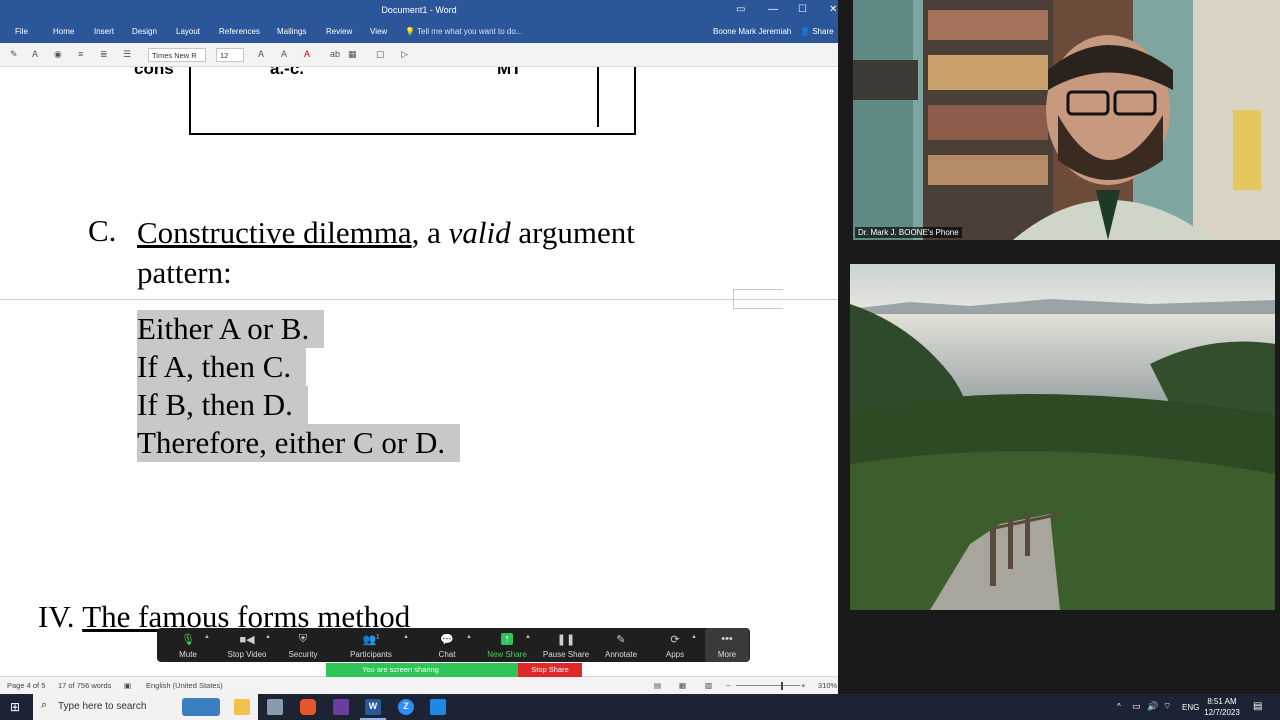 Image resolution: width=1280 pixels, height=720 pixels. Describe the element at coordinates (752, 31) in the screenshot. I see `user-name: Boone Mark Jeremiah` at that location.